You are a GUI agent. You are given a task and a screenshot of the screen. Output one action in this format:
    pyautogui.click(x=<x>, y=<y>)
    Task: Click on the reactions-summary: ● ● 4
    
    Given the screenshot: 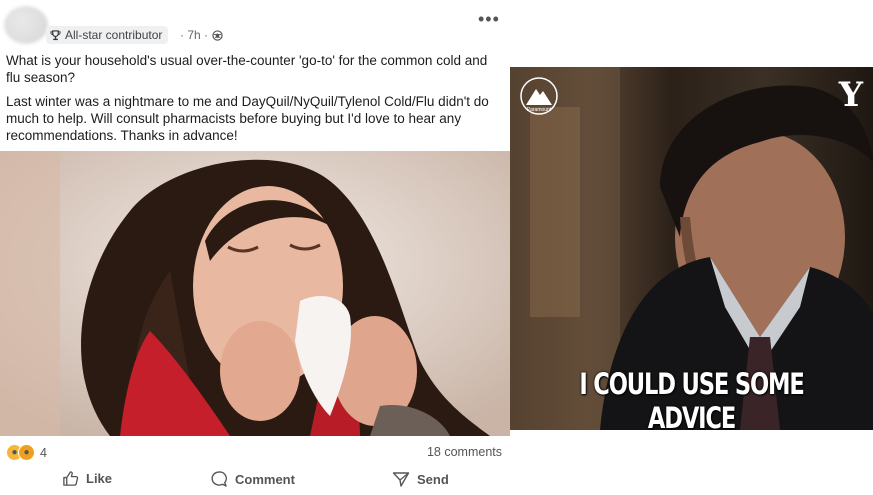 What is the action you would take?
    pyautogui.click(x=26, y=452)
    